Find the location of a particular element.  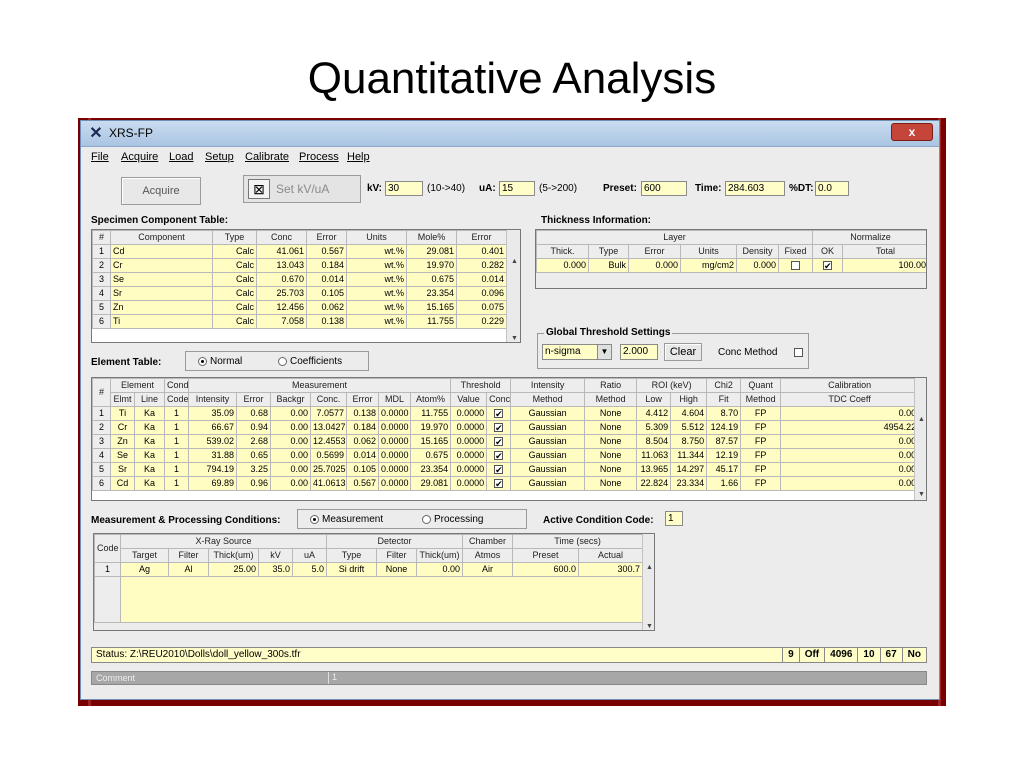

comment-value: 1 is located at coordinates (332, 678).